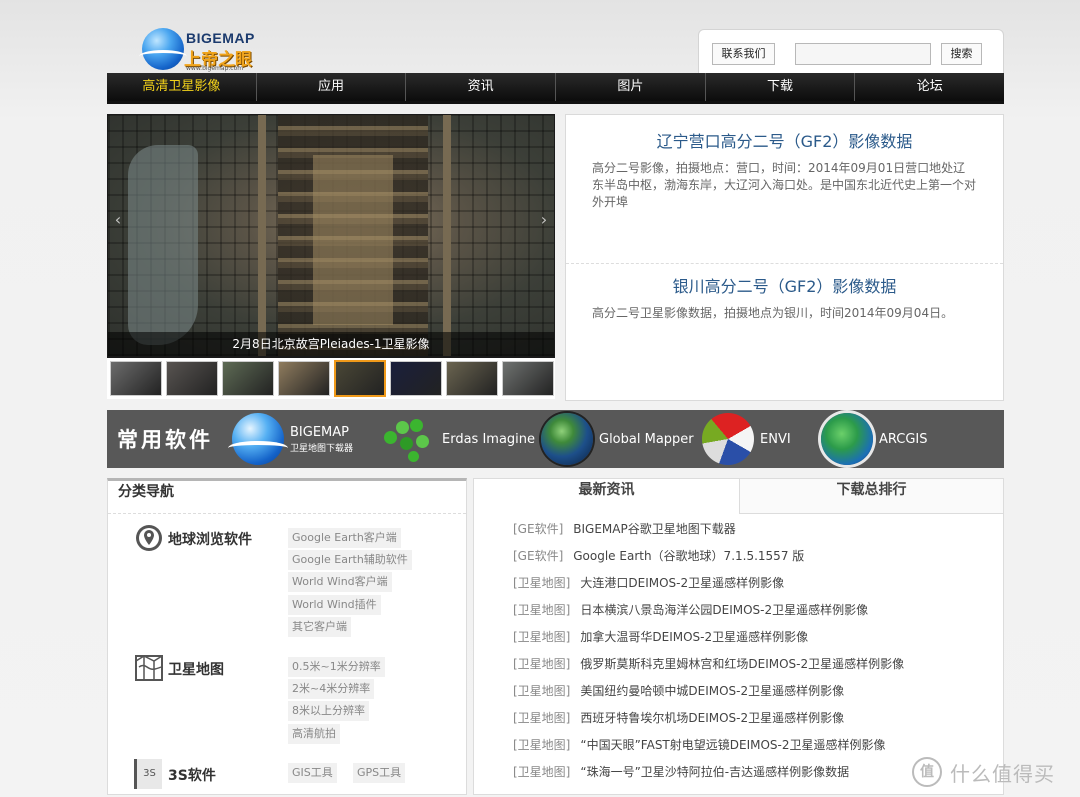 This screenshot has width=1080, height=797. What do you see at coordinates (784, 140) in the screenshot?
I see `featured-title: 辽宁营口高分二号（GF2）影像数据` at bounding box center [784, 140].